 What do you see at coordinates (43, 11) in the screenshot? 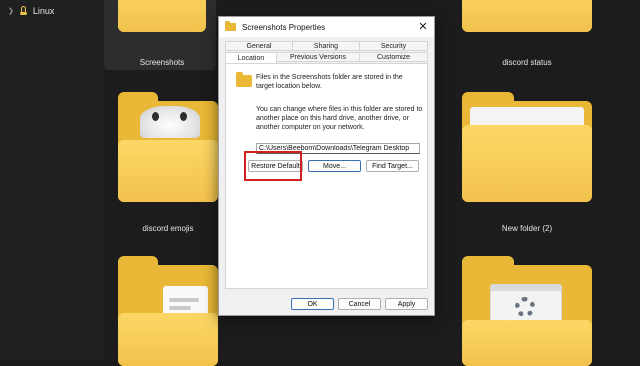
I see `nav-item-label: Linux` at bounding box center [43, 11].